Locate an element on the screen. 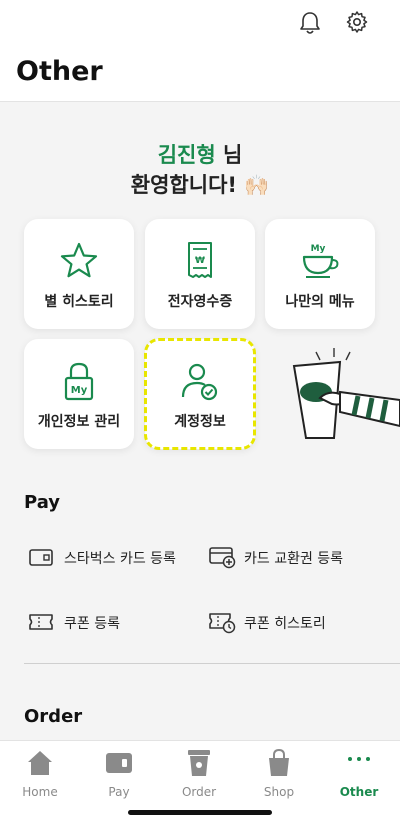 Image resolution: width=400 pixels, height=825 pixels. order-section-title: Order is located at coordinates (53, 716).